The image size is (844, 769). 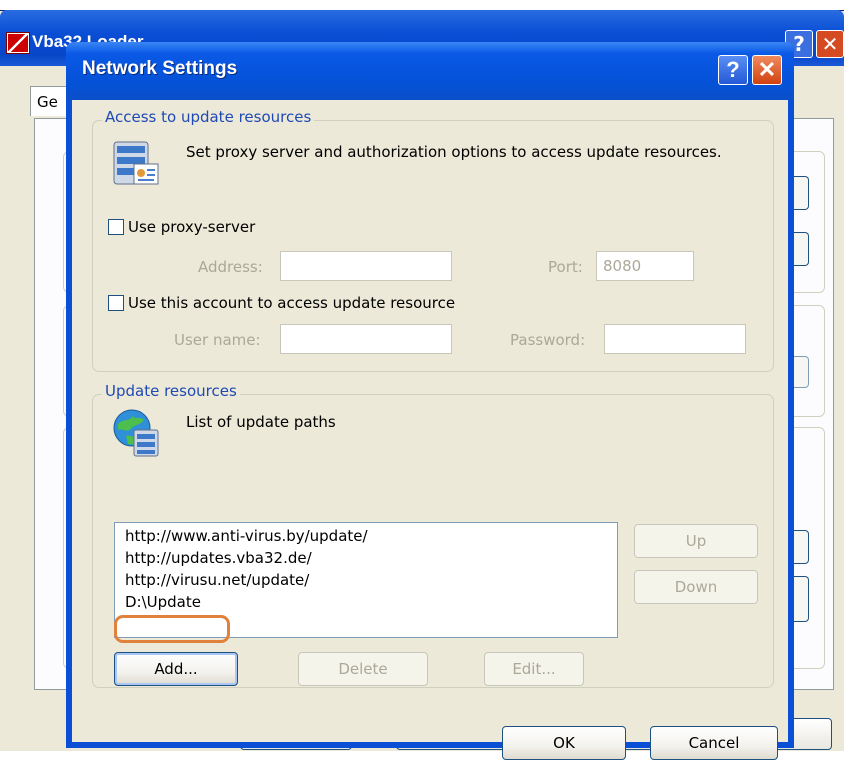 I want to click on password-label: Password:, so click(x=548, y=340).